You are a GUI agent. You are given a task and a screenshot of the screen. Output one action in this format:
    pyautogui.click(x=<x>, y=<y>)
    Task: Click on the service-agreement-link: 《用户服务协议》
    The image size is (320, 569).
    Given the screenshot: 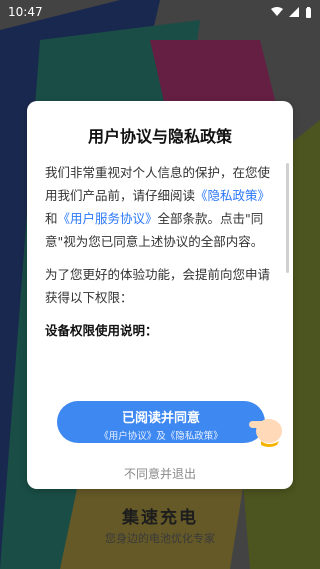 What is the action you would take?
    pyautogui.click(x=108, y=218)
    